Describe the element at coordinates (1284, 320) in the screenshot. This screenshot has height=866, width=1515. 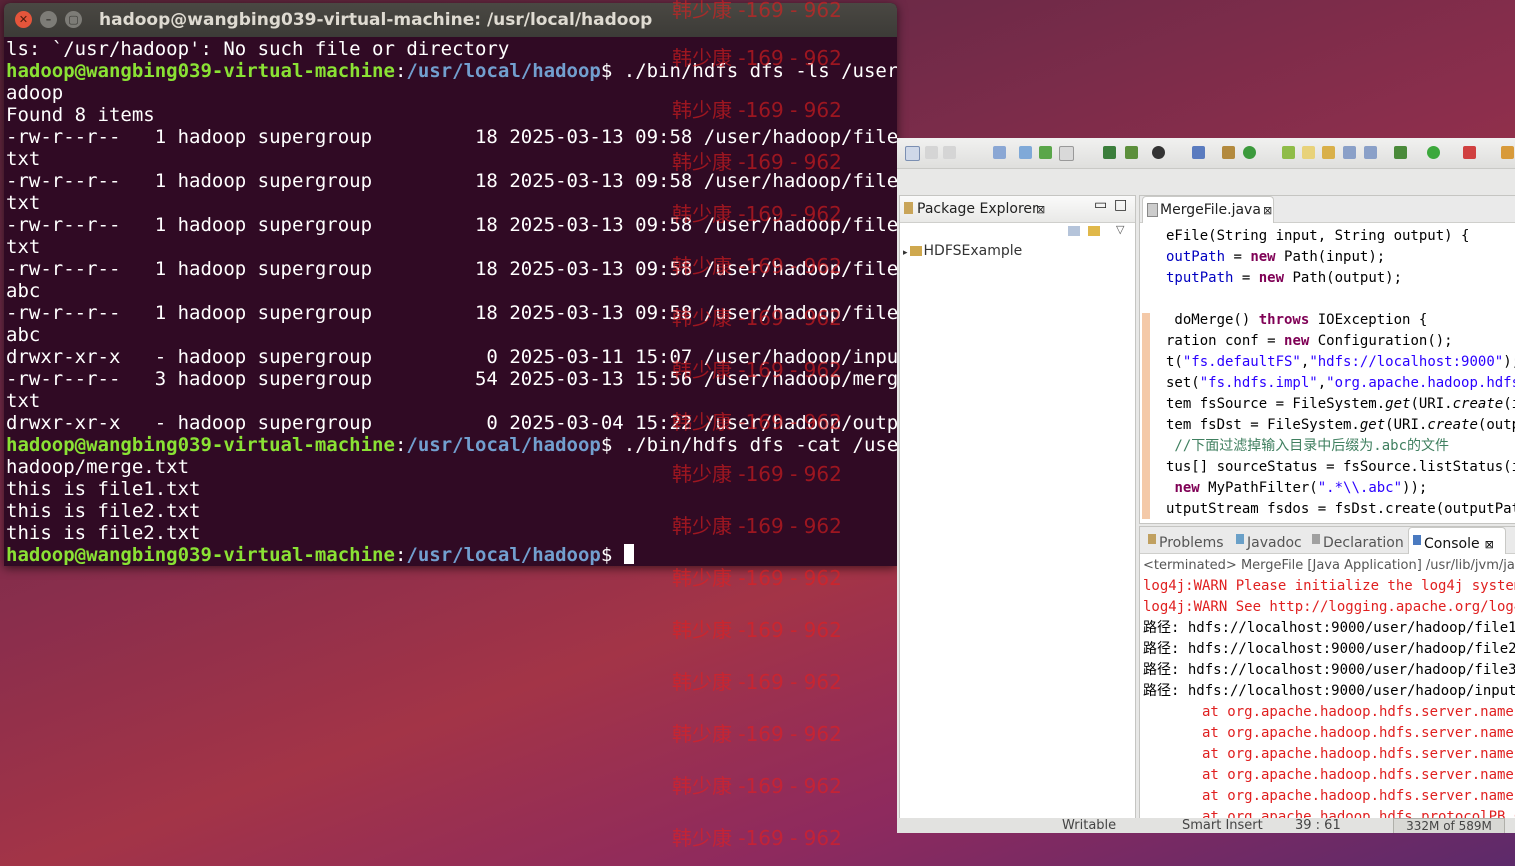
I see `code-token: throws` at that location.